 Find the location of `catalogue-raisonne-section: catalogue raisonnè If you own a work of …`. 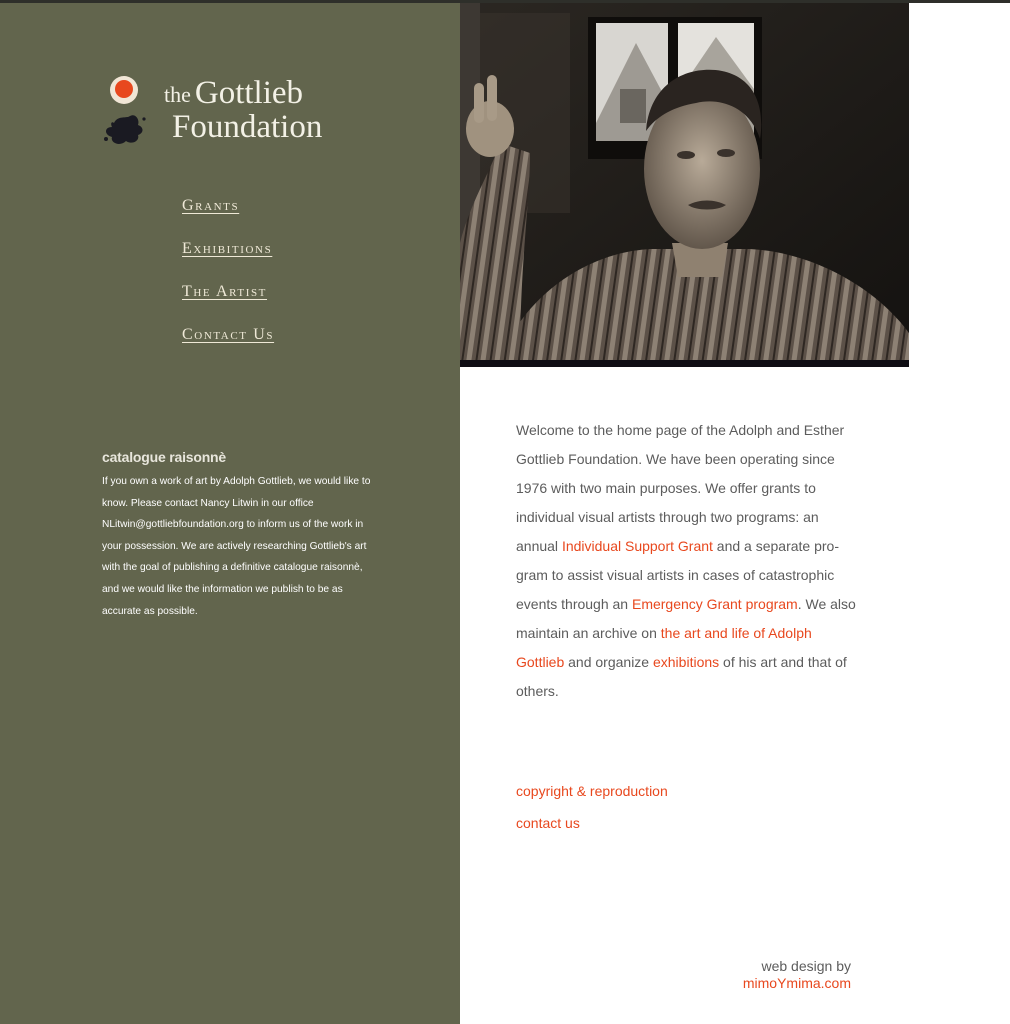

catalogue-raisonne-section: catalogue raisonnè If you own a work of … is located at coordinates (237, 535).